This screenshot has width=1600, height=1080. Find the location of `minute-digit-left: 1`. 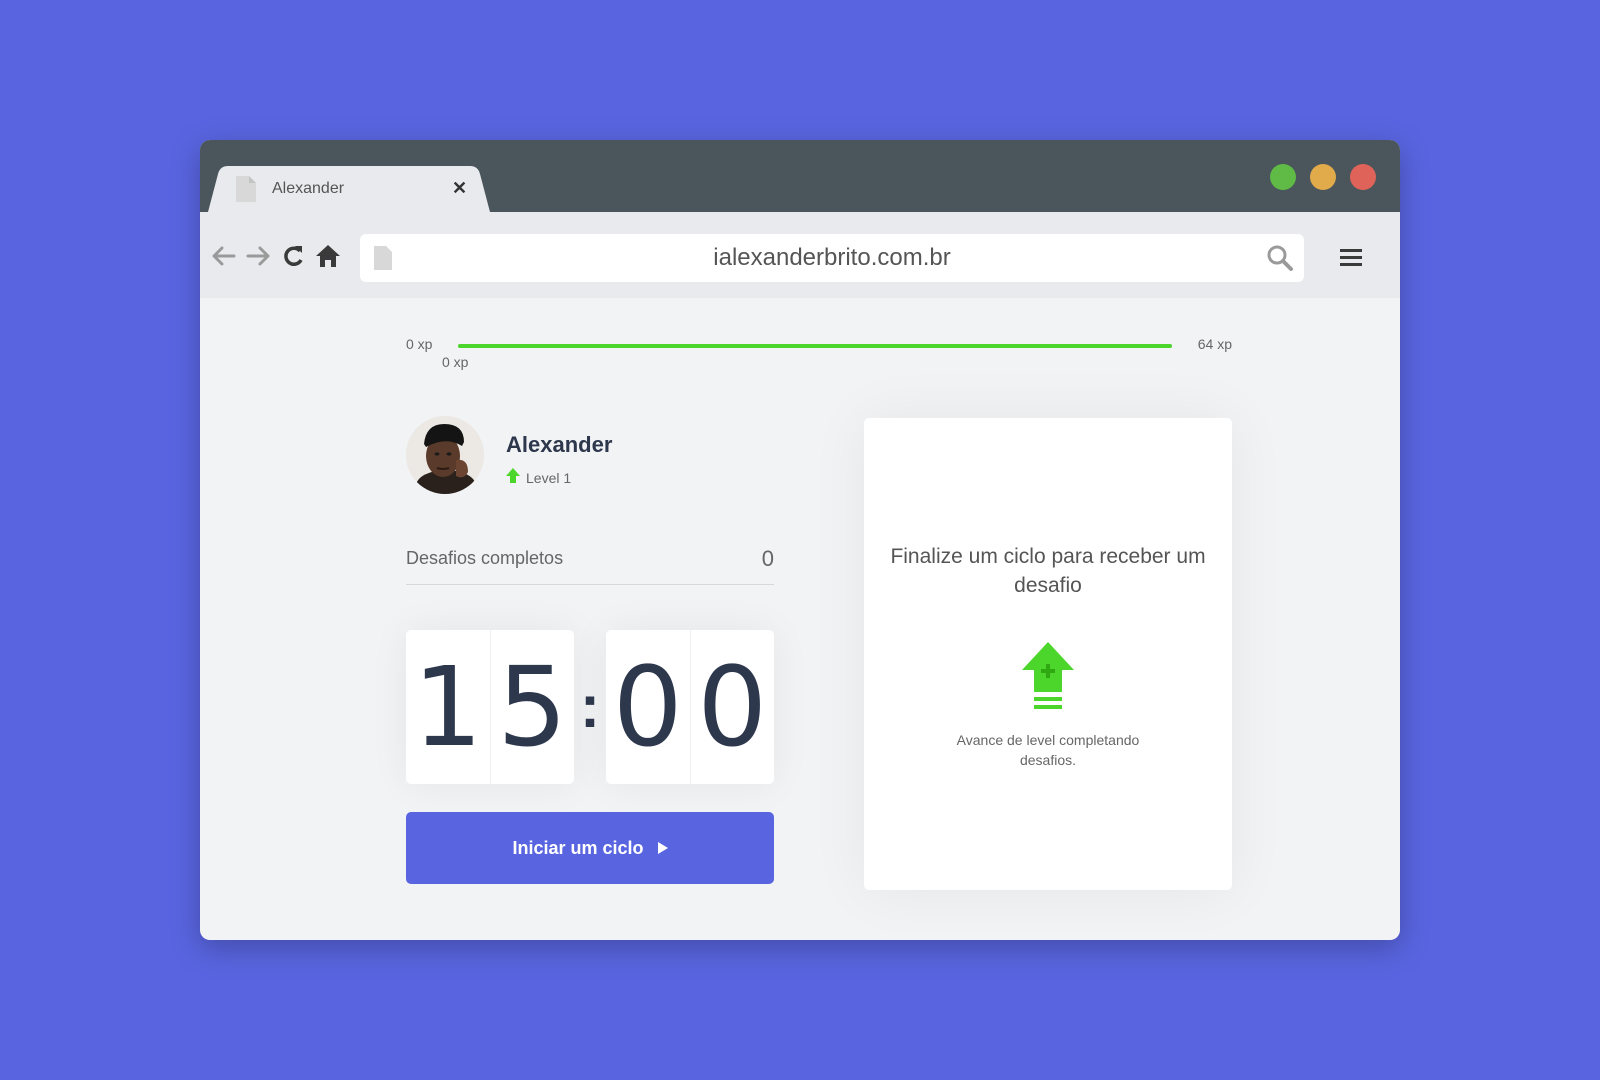

minute-digit-left: 1 is located at coordinates (448, 707).